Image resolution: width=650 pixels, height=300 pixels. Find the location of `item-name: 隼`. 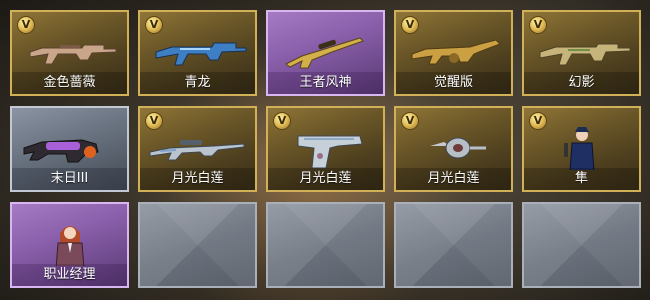

item-name: 隼 is located at coordinates (581, 179).